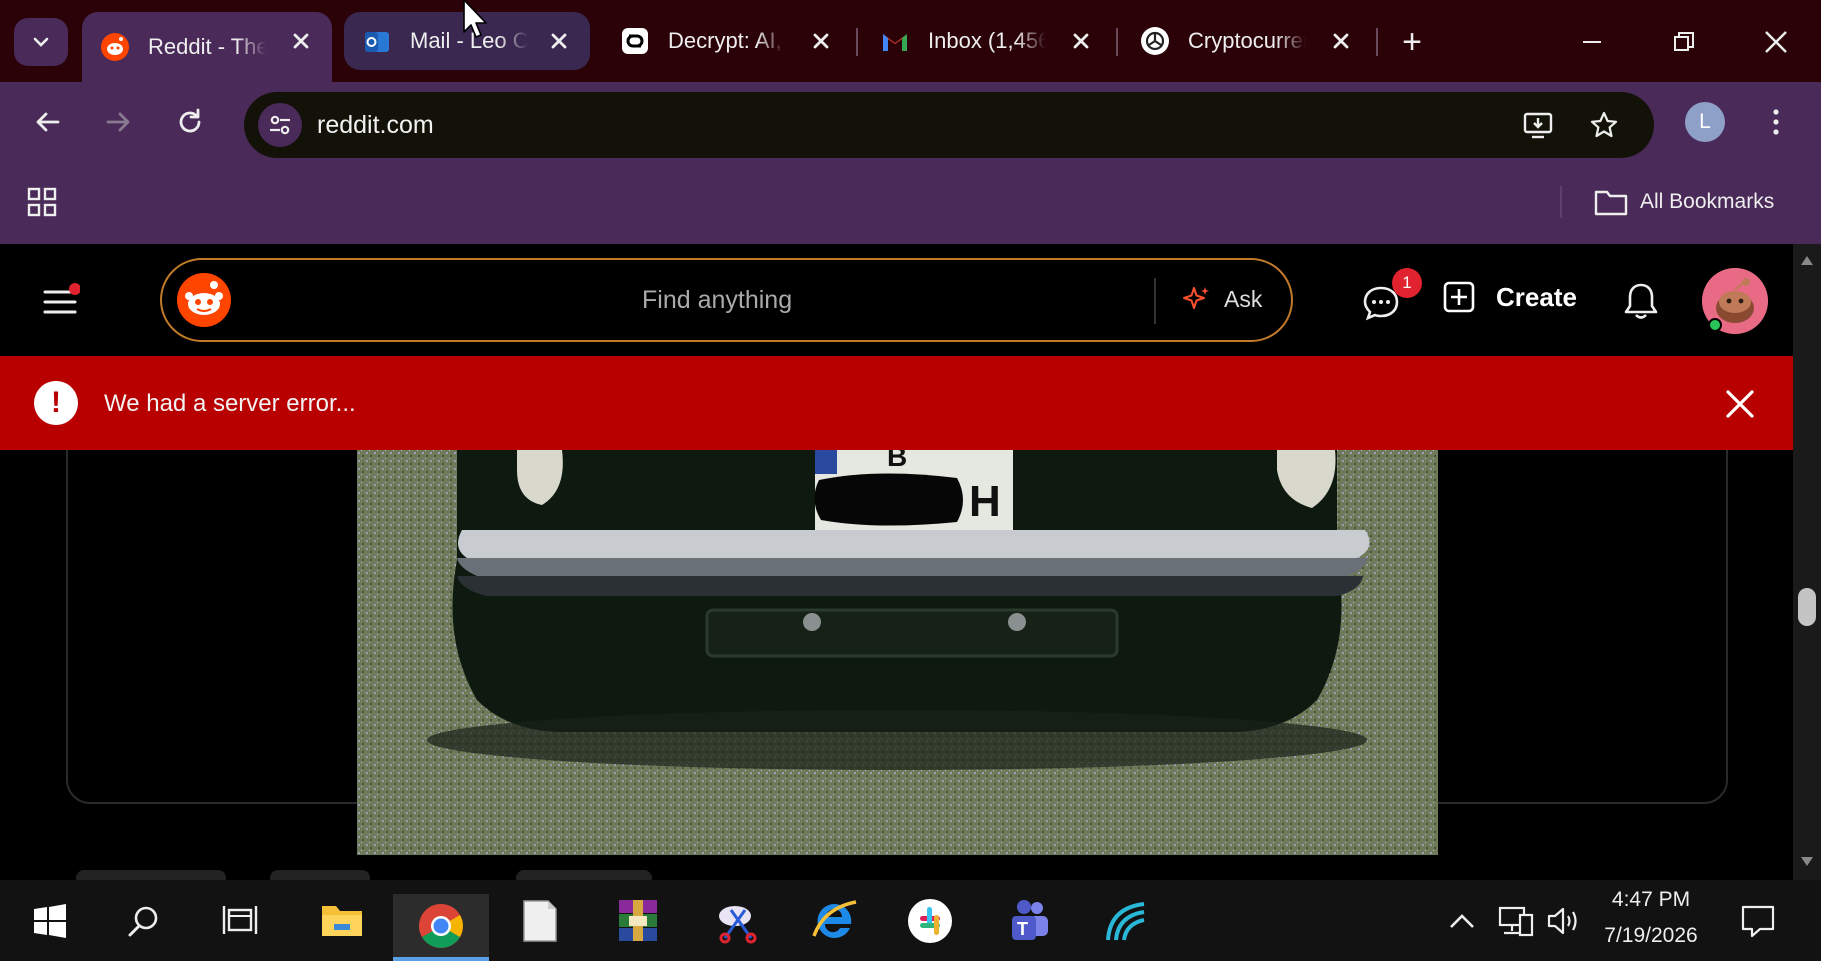 This screenshot has height=961, width=1821. I want to click on dismiss-error-button, so click(1740, 404).